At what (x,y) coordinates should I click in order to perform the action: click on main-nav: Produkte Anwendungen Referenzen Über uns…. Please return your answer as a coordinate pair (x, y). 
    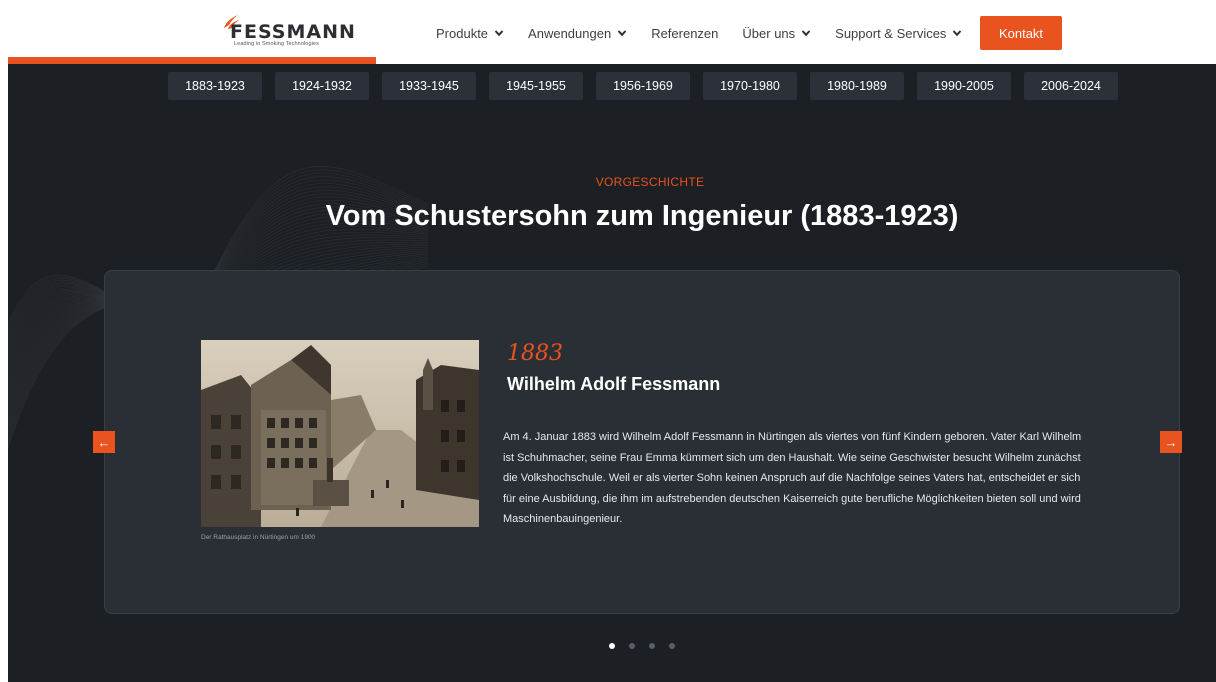
    Looking at the image, I should click on (711, 33).